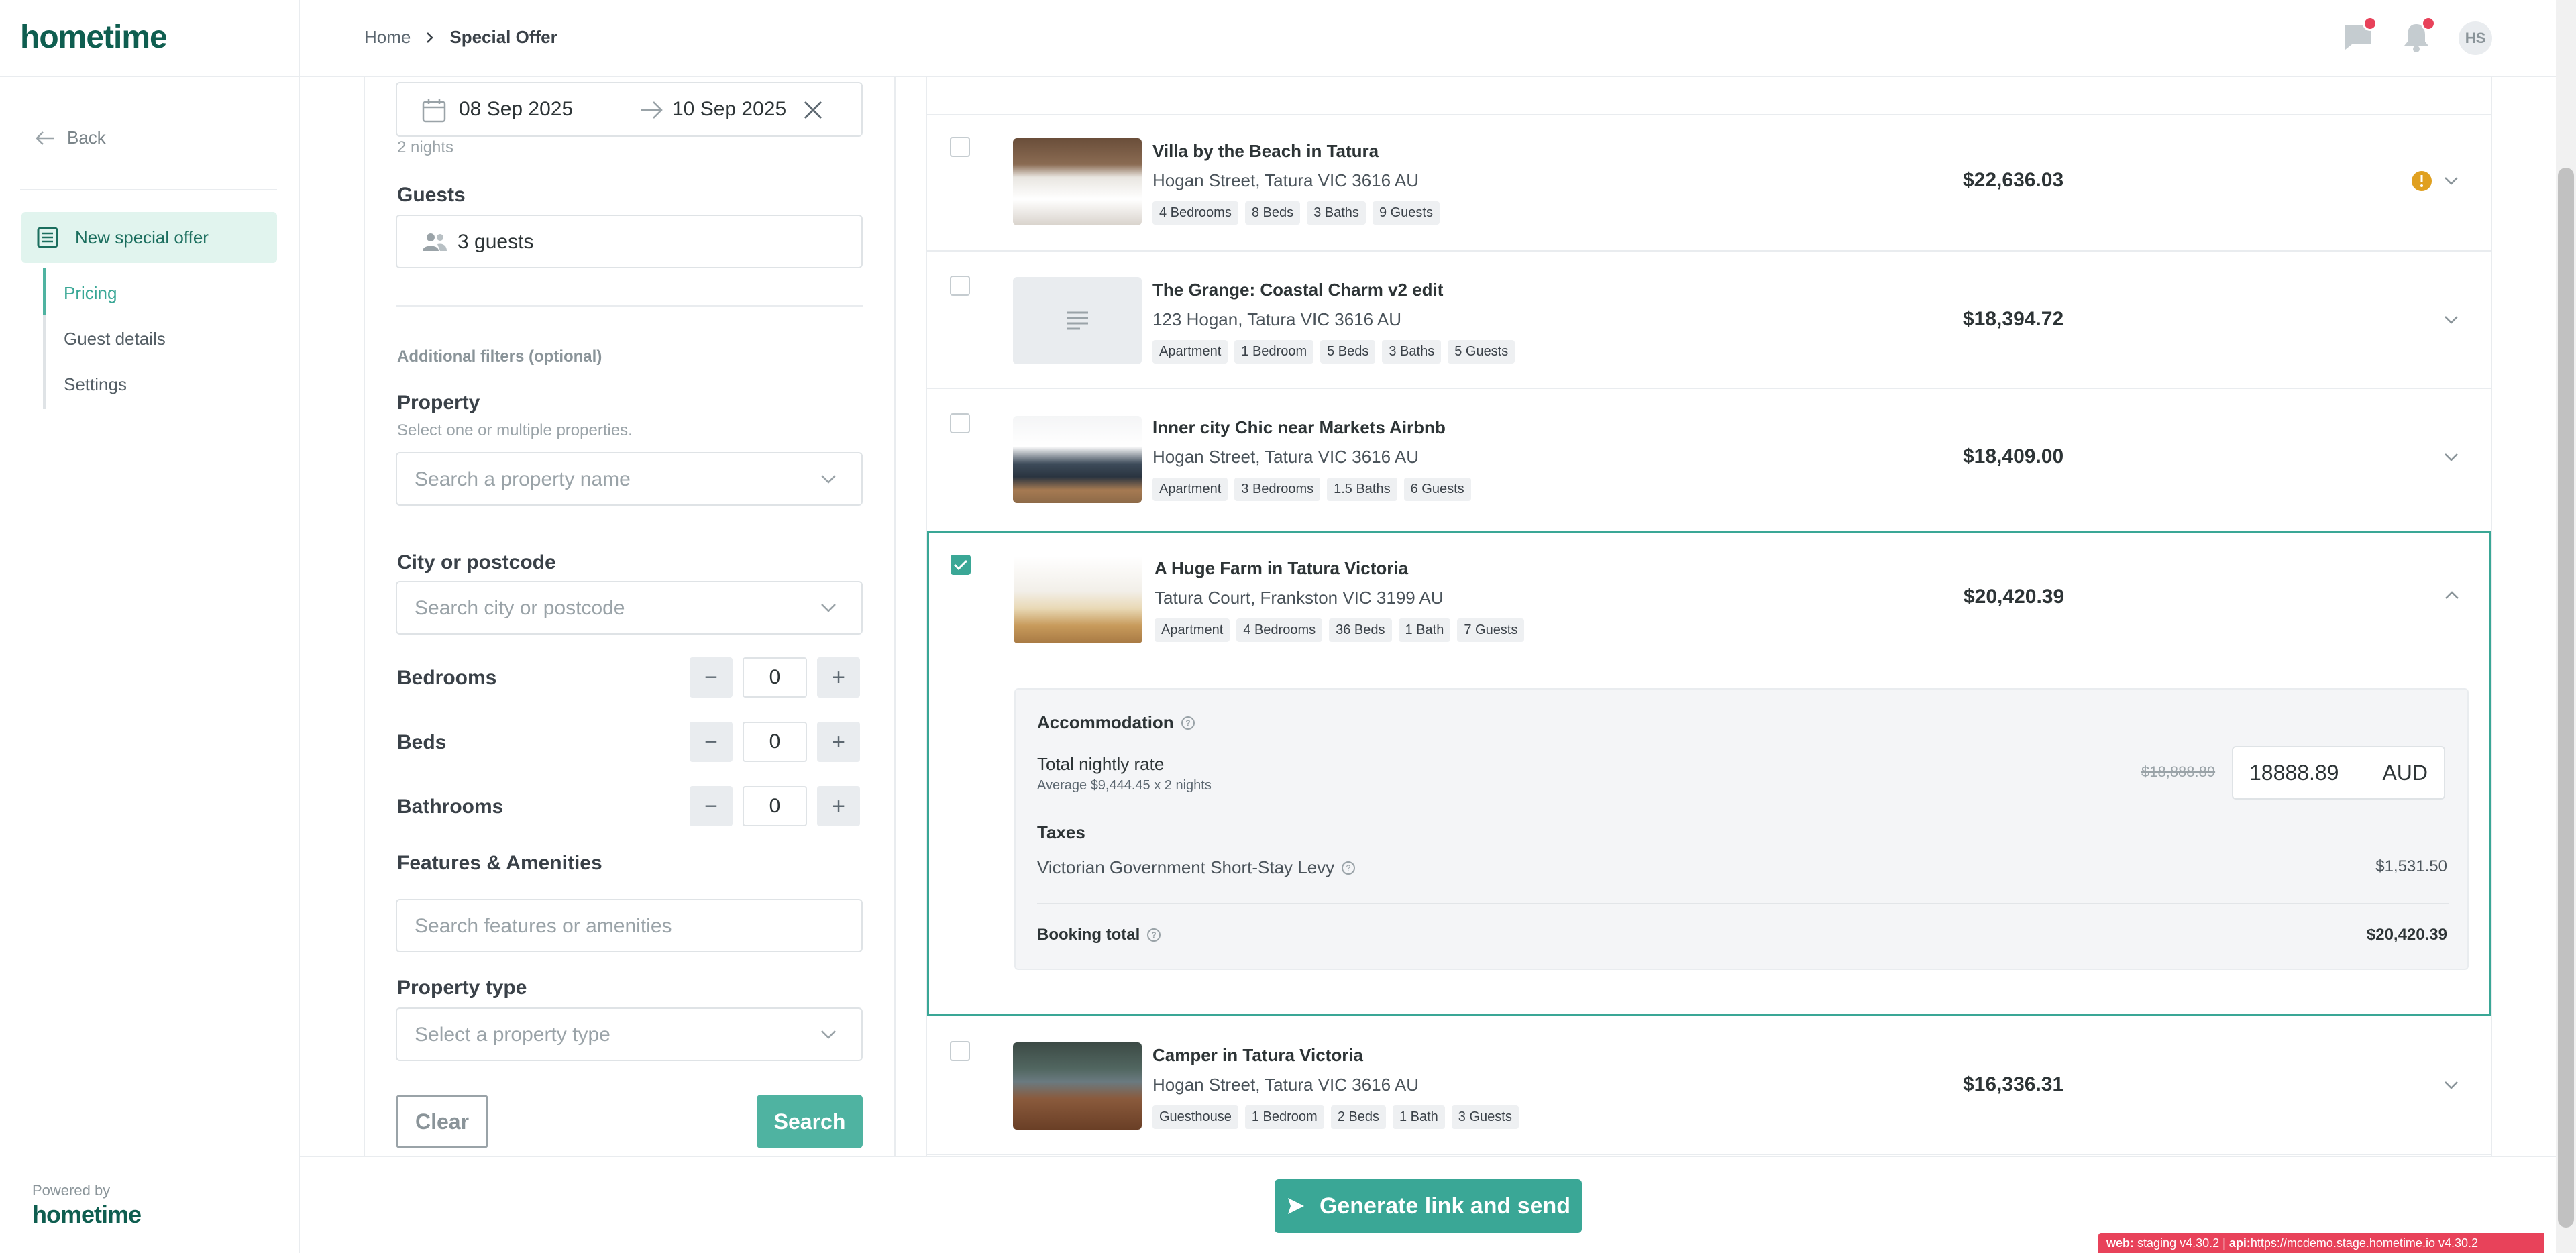  Describe the element at coordinates (1276, 319) in the screenshot. I see `property-address: 123 Hogan, Tatura VIC 3616 AU` at that location.